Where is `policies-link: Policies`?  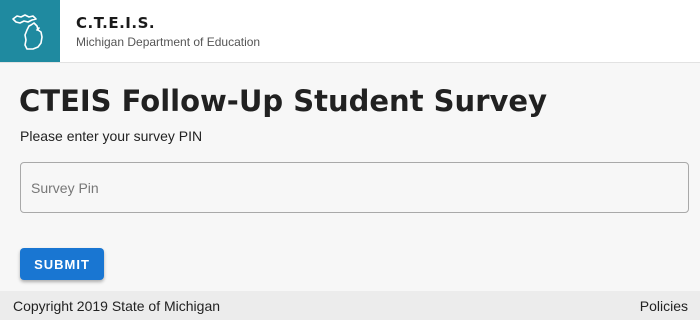 policies-link: Policies is located at coordinates (664, 306).